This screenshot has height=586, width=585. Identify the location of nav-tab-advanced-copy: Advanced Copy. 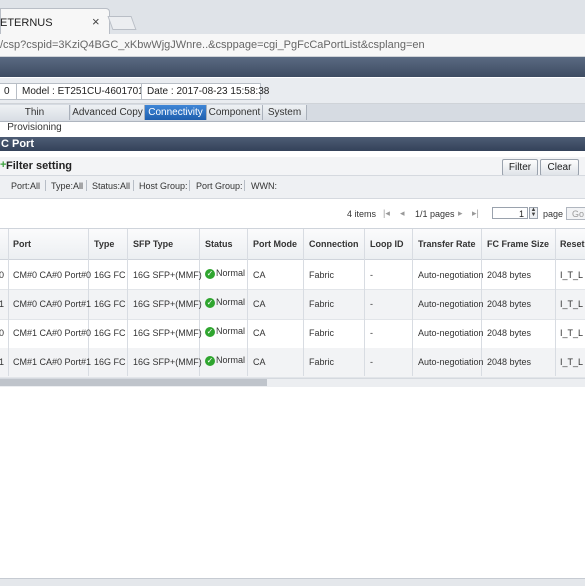
(108, 112).